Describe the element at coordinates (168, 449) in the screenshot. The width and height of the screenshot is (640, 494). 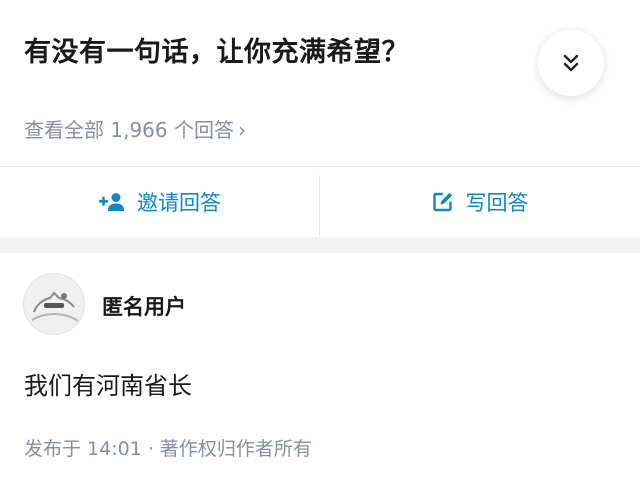
I see `answer-meta: 发布于 14:01 · 著作权归作者所有` at that location.